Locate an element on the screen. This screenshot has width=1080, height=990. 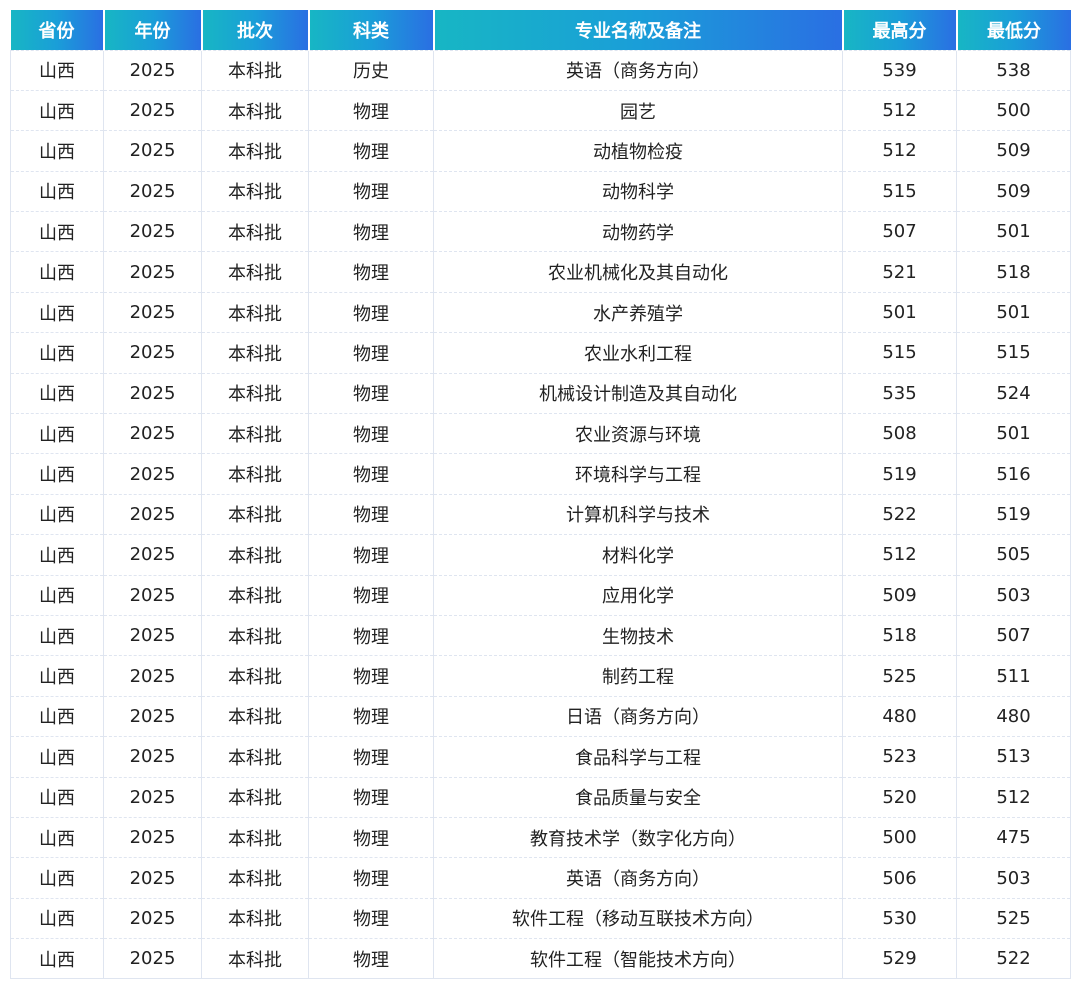
table-row: 山西 2025 本科批 物理 计算机科学与技术 522 519 is located at coordinates (540, 514).